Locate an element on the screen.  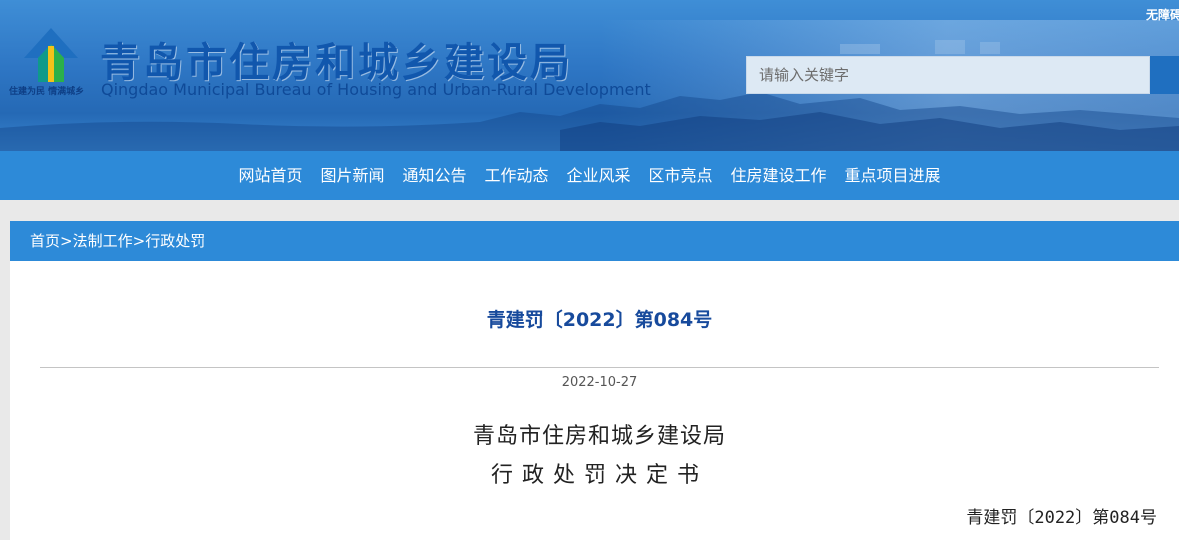
document-title: 行政处罚决定书 is located at coordinates (599, 475).